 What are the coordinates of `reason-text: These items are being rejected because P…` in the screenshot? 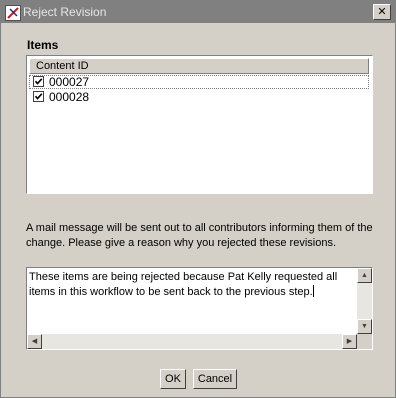 It's located at (191, 285).